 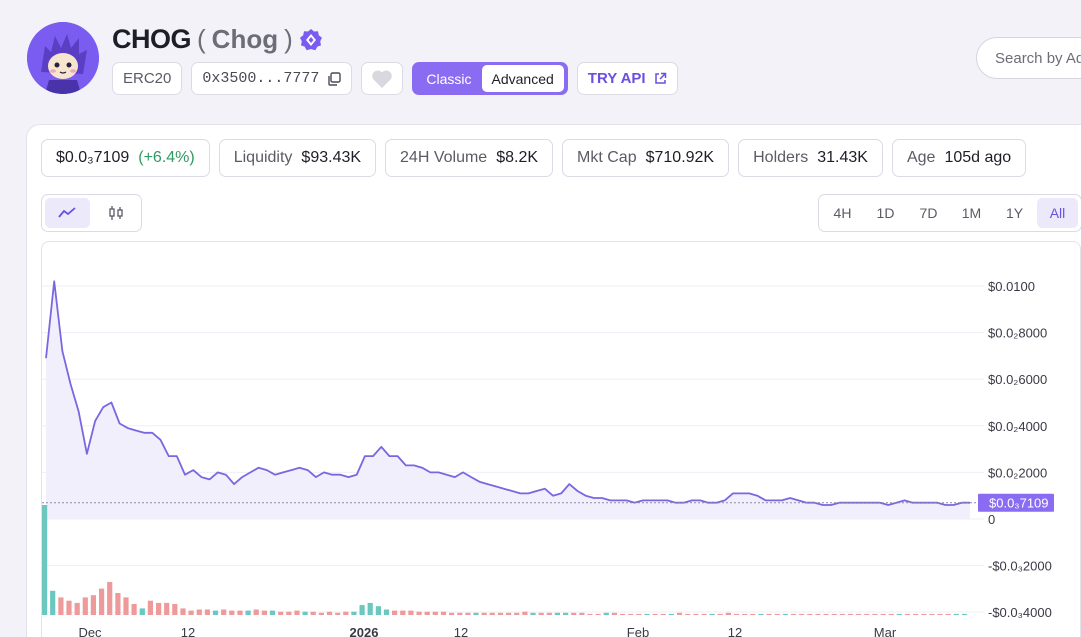 What do you see at coordinates (311, 40) in the screenshot?
I see `verified-badge-icon` at bounding box center [311, 40].